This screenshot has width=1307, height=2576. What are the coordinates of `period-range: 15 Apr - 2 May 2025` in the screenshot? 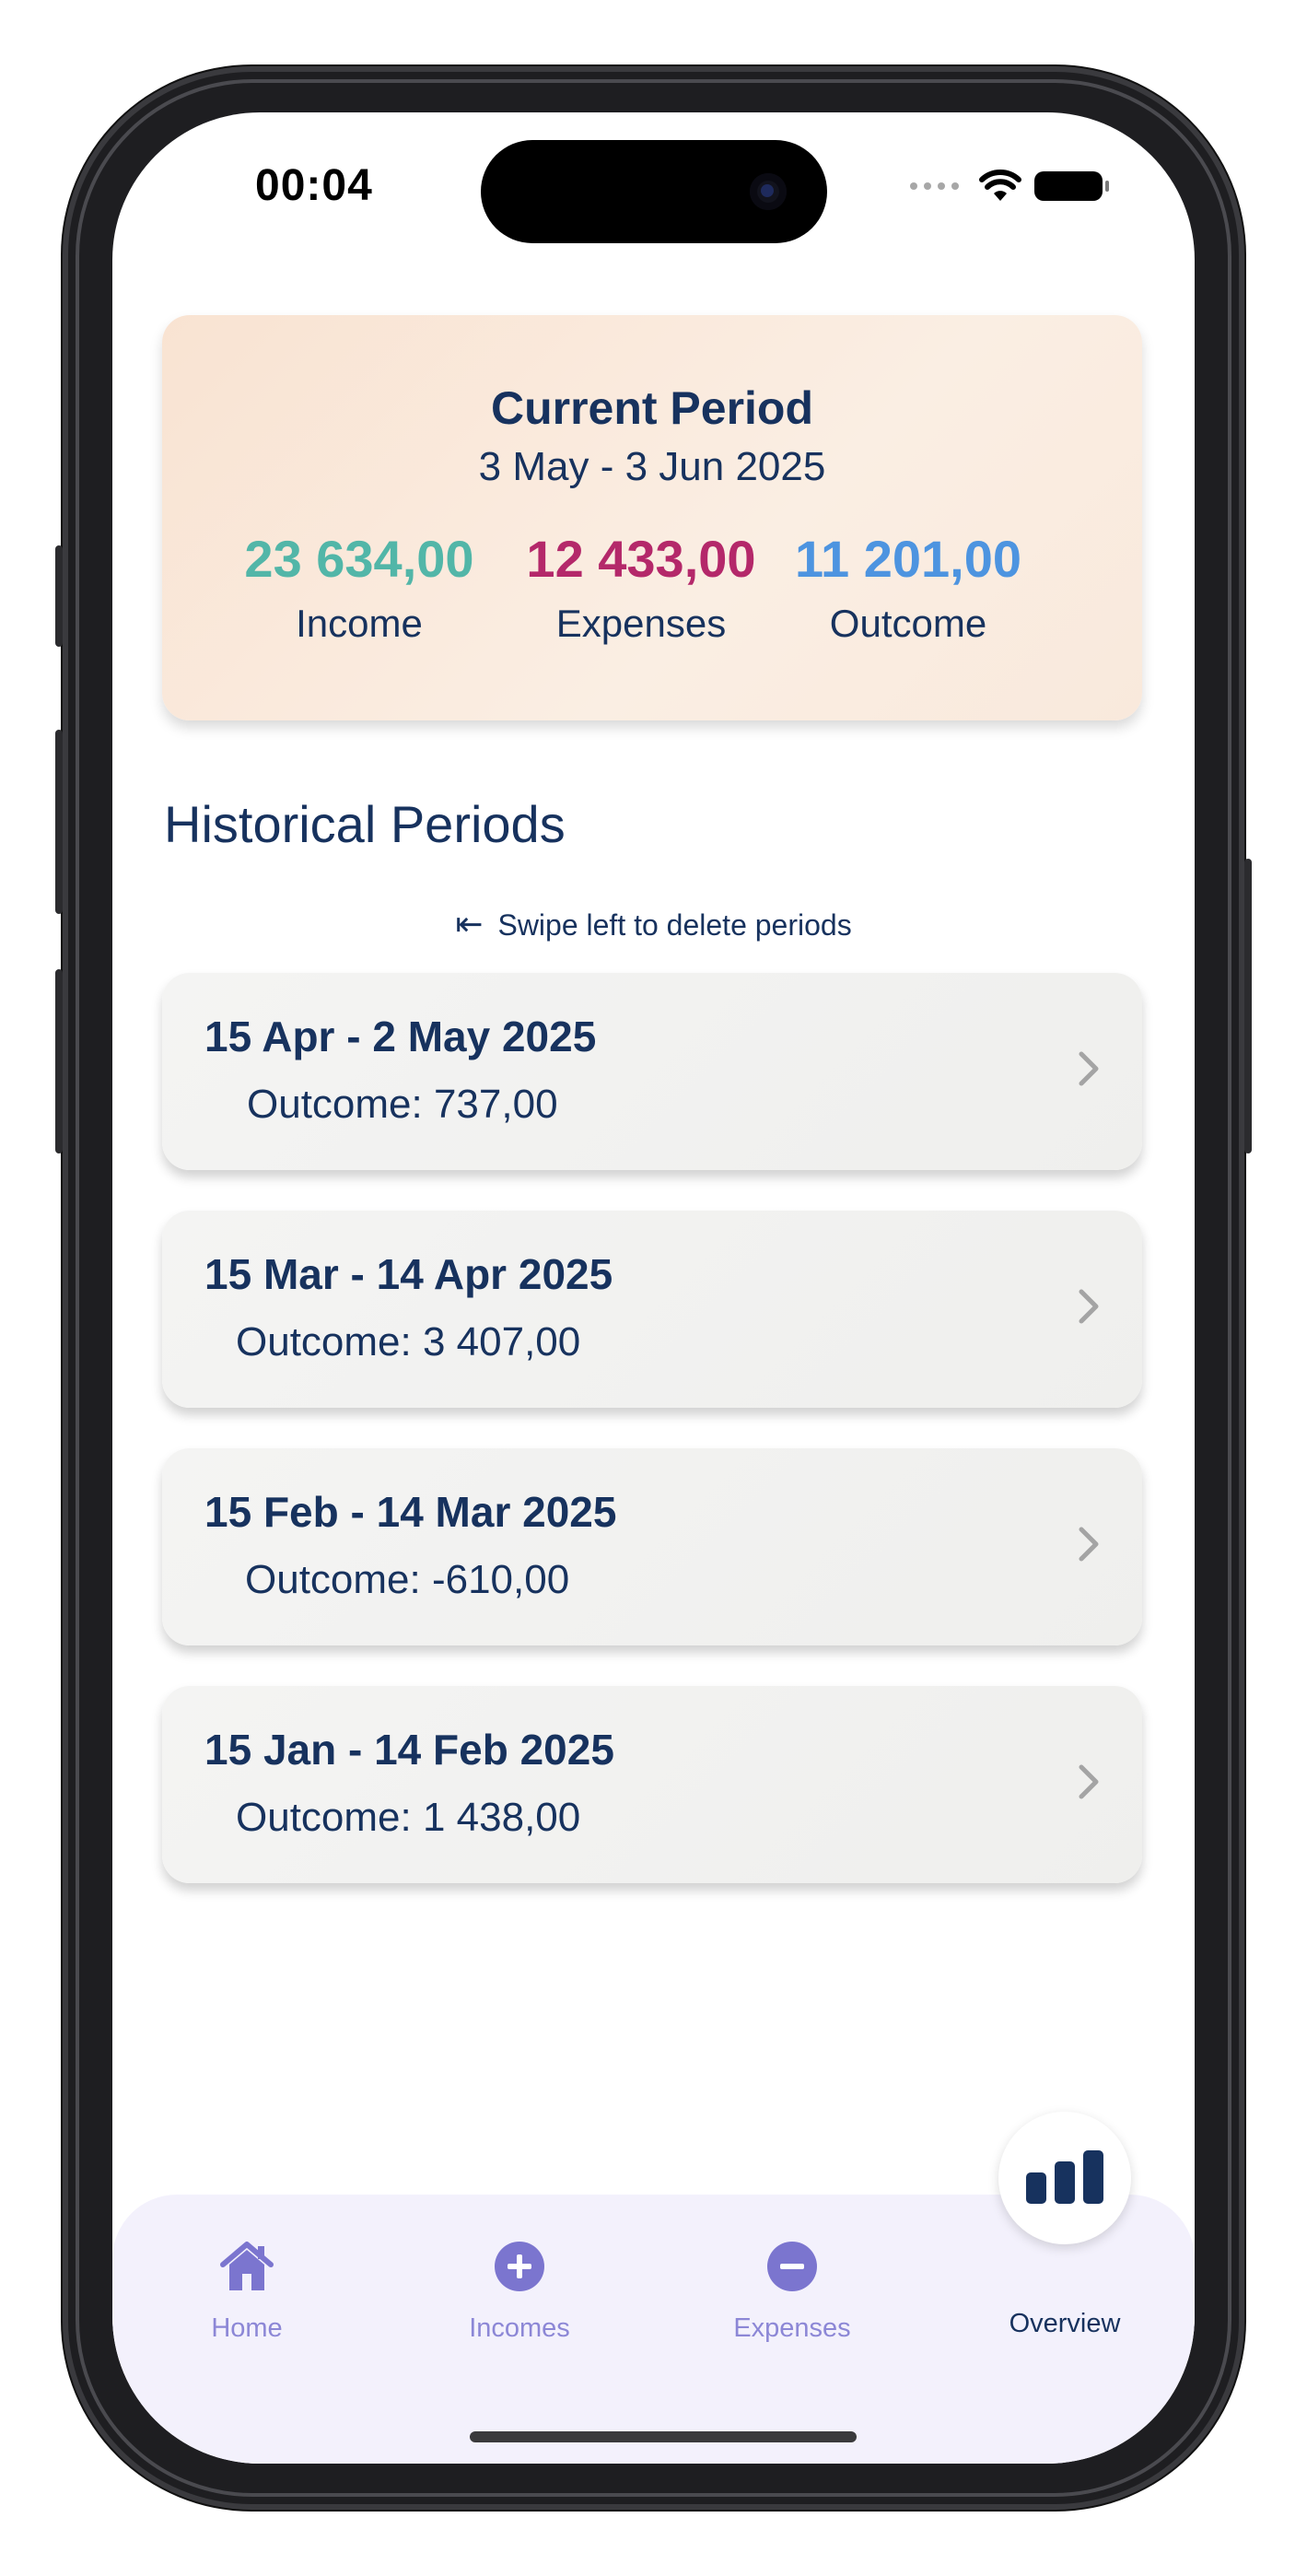 It's located at (401, 1036).